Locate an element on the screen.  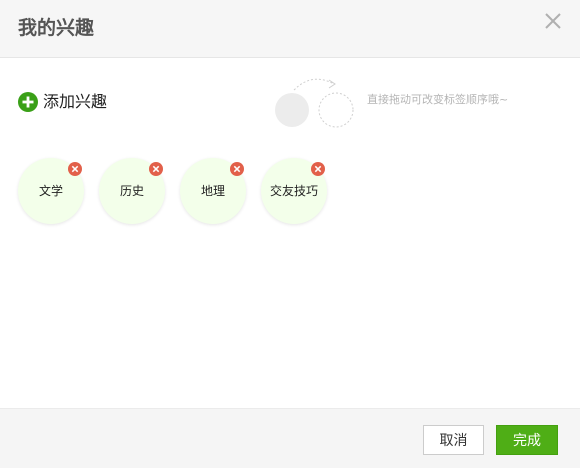
tag-label: 交友技巧 is located at coordinates (293, 191).